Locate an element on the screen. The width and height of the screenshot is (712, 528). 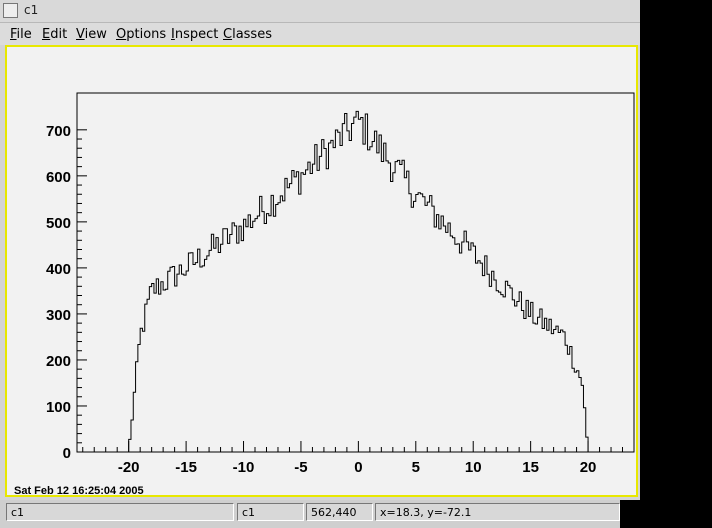
menu-options: Options is located at coordinates (141, 34).